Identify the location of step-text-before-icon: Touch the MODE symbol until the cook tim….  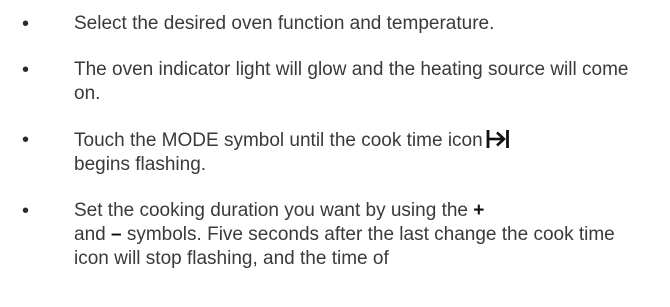
(278, 140).